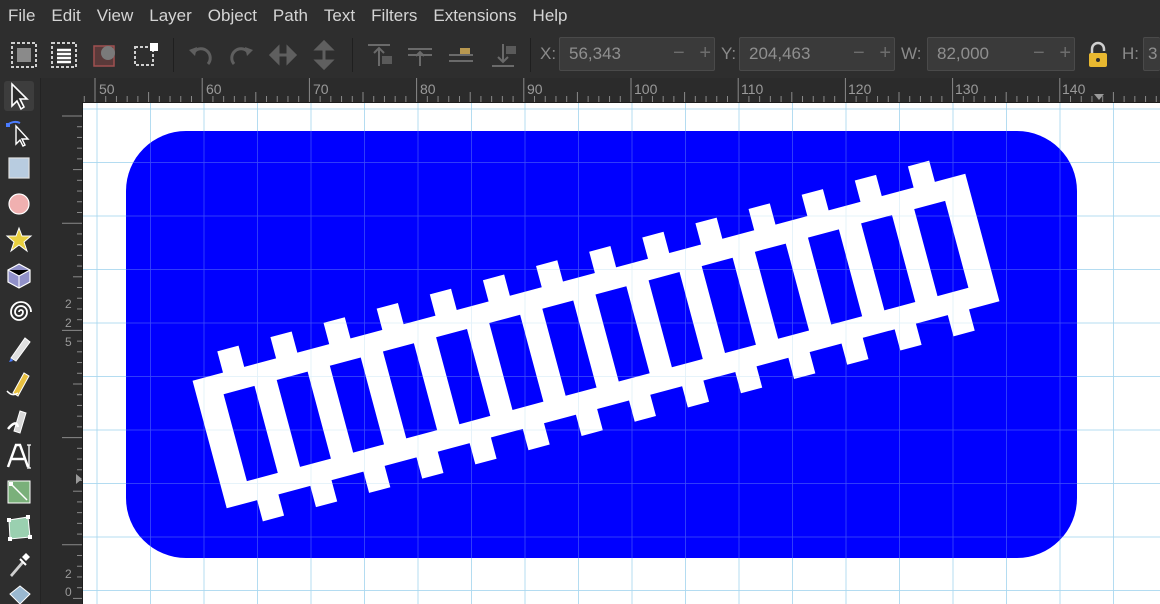 This screenshot has width=1160, height=604. Describe the element at coordinates (1052, 54) in the screenshot. I see `w-stepper: − +` at that location.